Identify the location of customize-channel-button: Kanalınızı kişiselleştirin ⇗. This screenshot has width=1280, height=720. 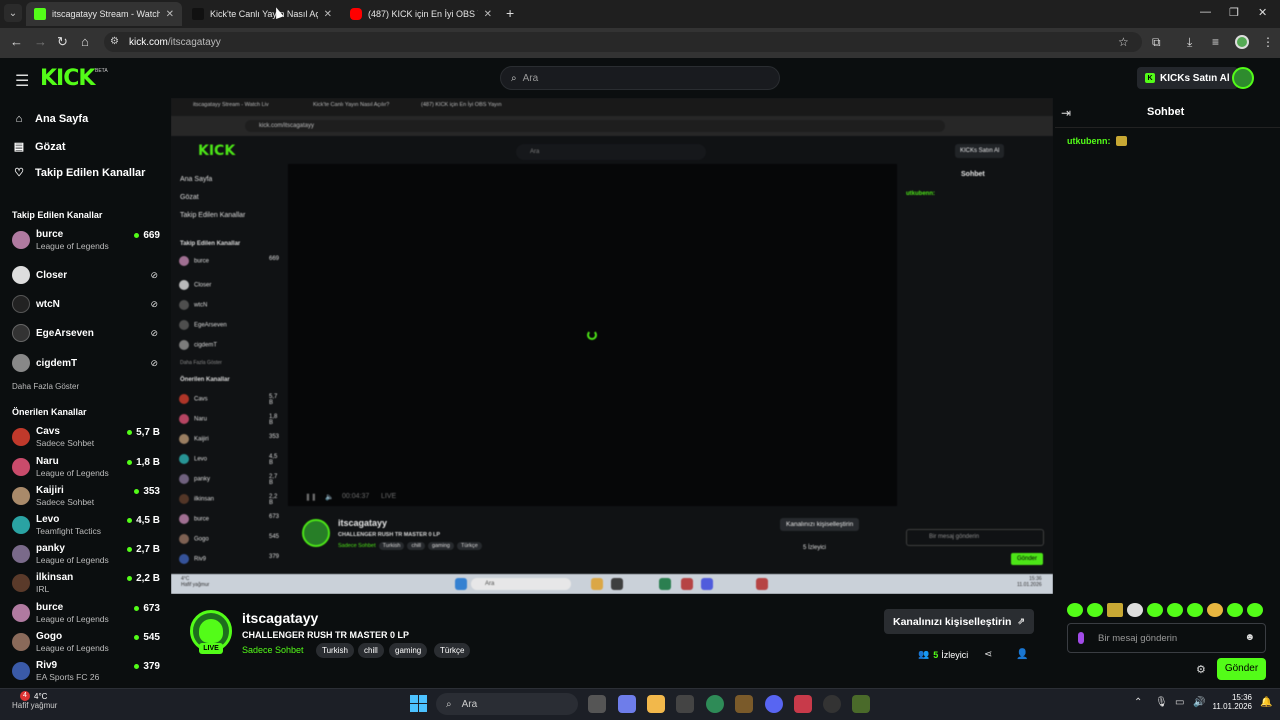
(959, 621).